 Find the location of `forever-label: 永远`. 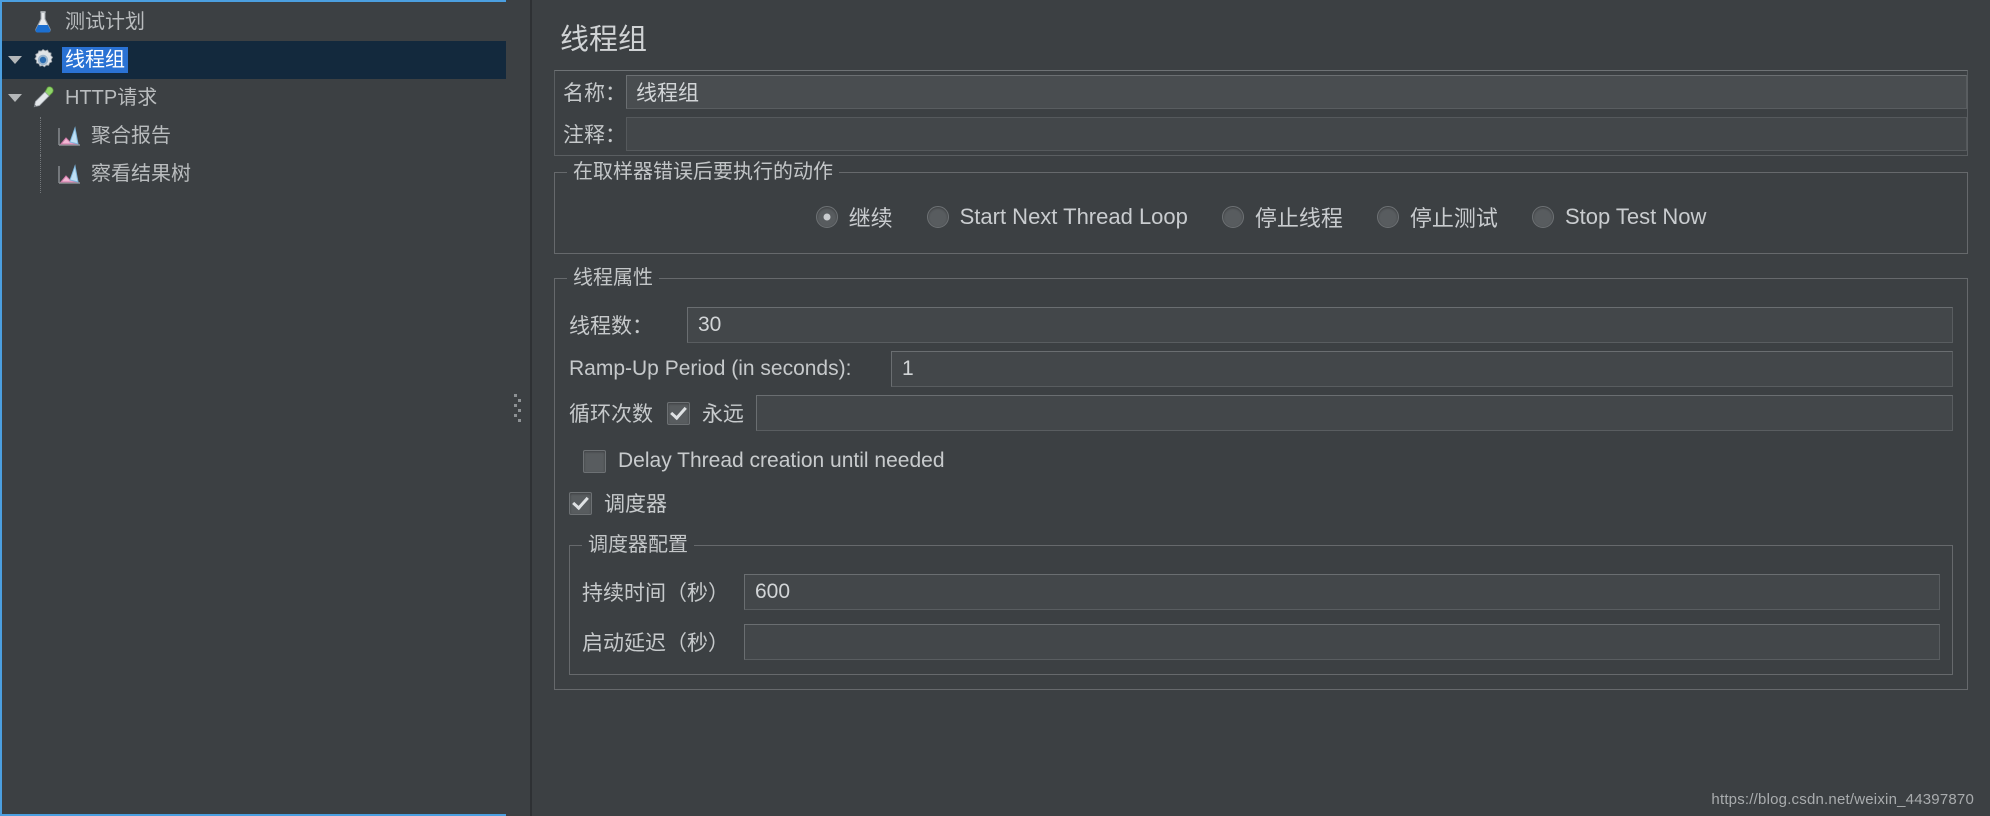

forever-label: 永远 is located at coordinates (723, 414).